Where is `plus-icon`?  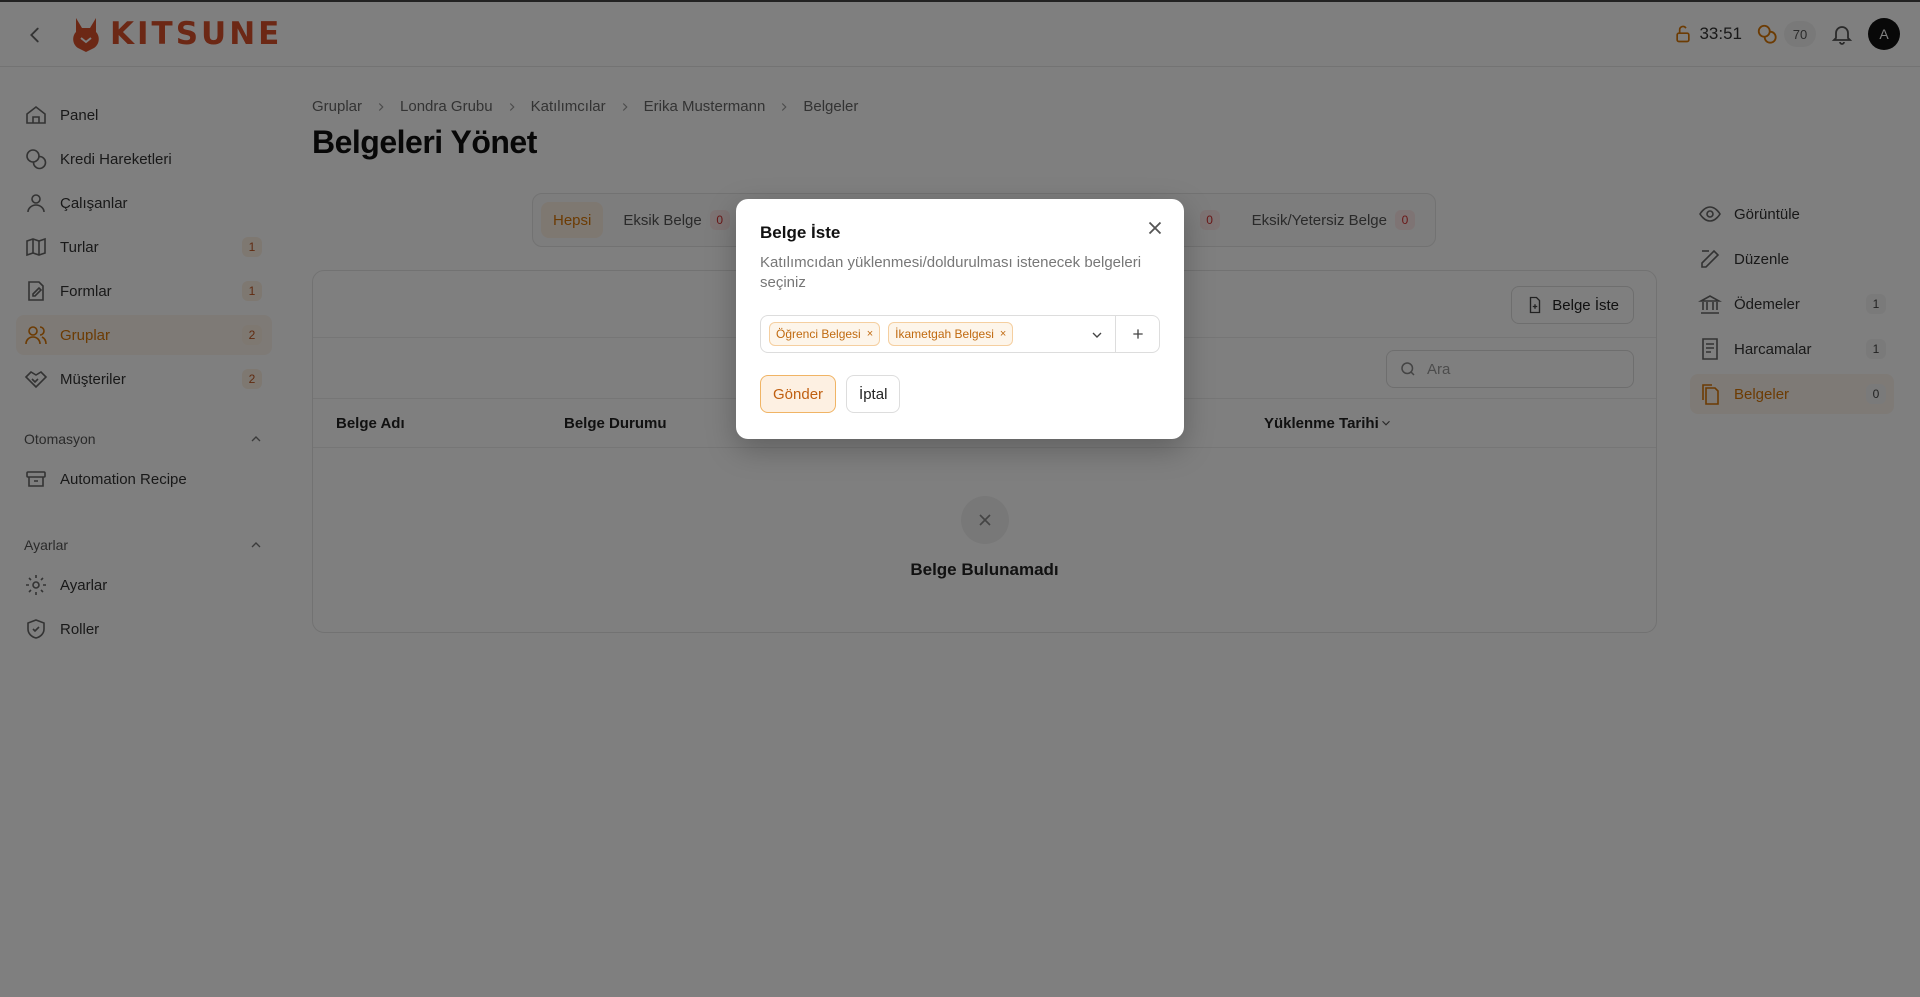 plus-icon is located at coordinates (1137, 334).